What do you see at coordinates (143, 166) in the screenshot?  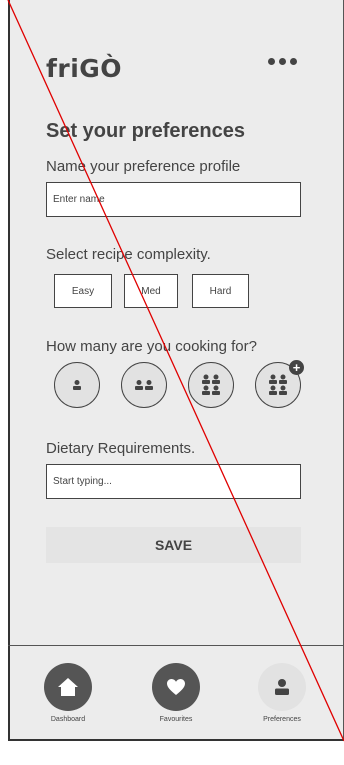 I see `profile-label: Name your preference profile` at bounding box center [143, 166].